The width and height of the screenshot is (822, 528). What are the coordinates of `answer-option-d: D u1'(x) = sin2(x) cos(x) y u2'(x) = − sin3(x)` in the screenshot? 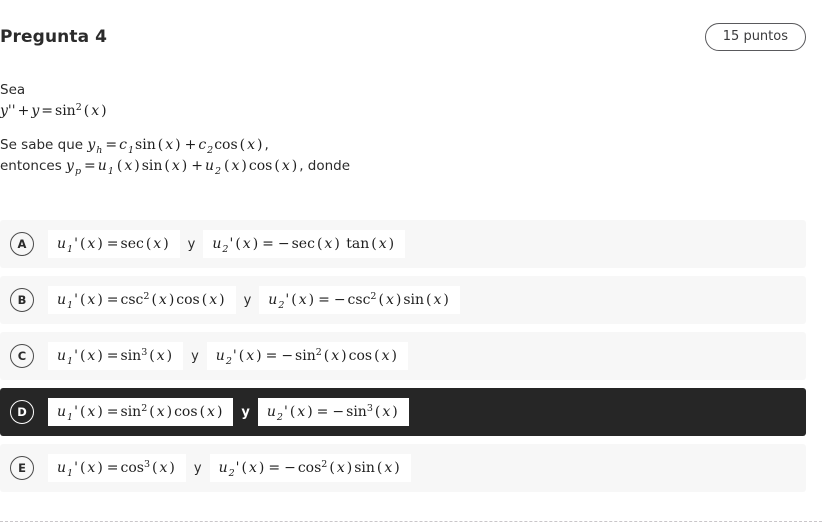 It's located at (403, 412).